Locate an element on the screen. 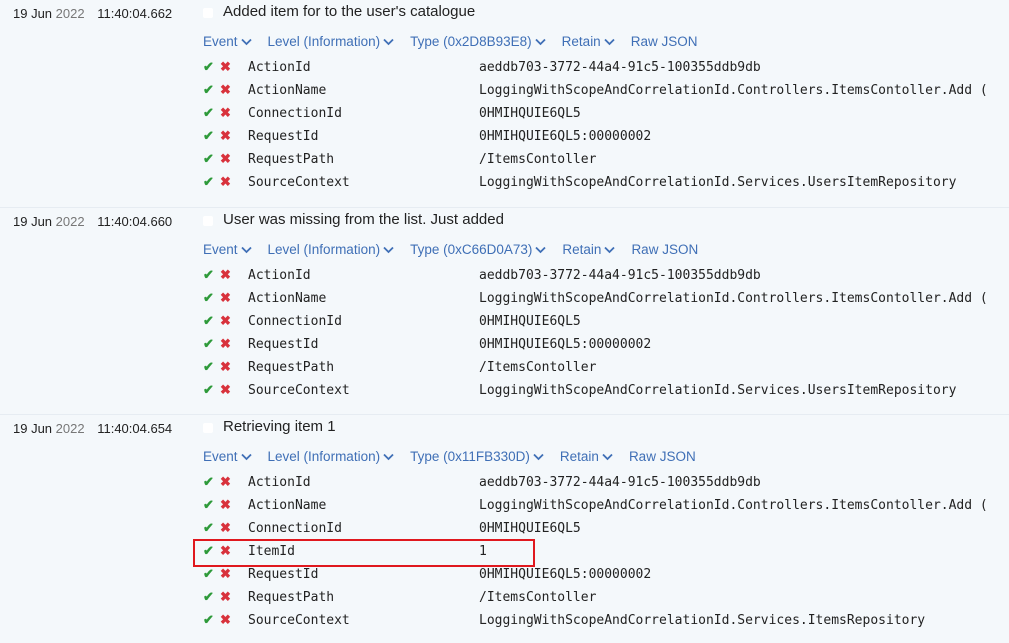  property-value: 1 is located at coordinates (483, 551).